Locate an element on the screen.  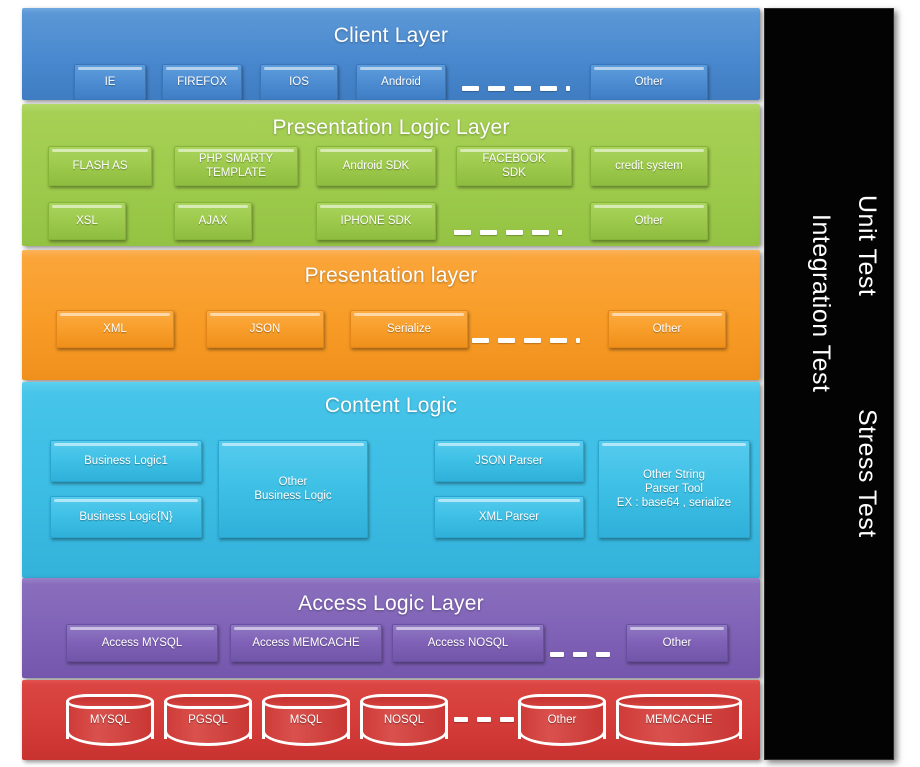
node-credit-system: credit system is located at coordinates (649, 166).